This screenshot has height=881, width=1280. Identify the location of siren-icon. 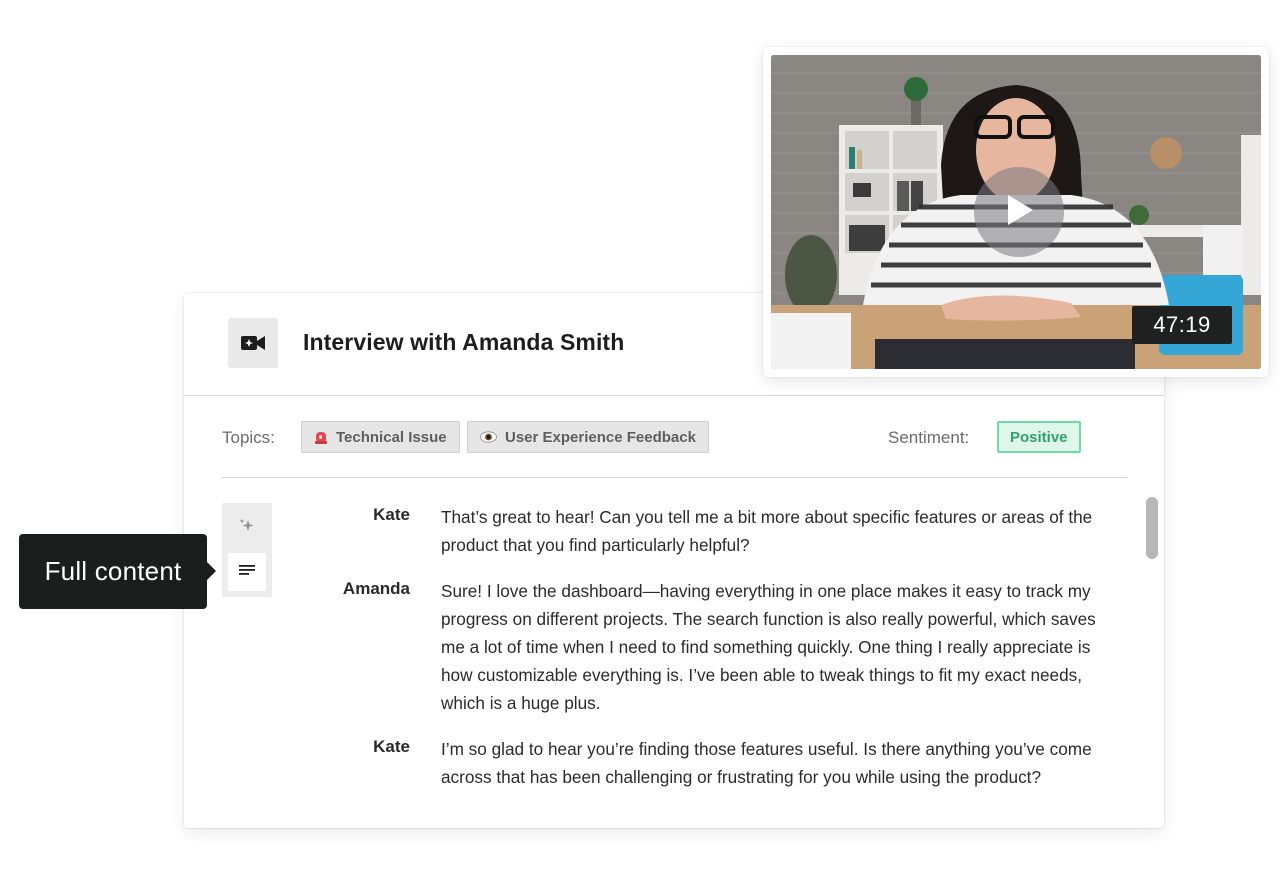
(321, 437).